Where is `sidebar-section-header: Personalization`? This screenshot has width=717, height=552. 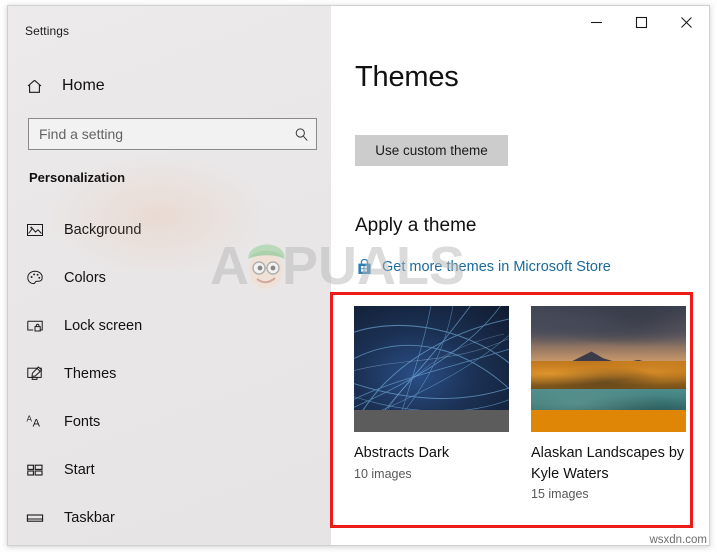 sidebar-section-header: Personalization is located at coordinates (77, 177).